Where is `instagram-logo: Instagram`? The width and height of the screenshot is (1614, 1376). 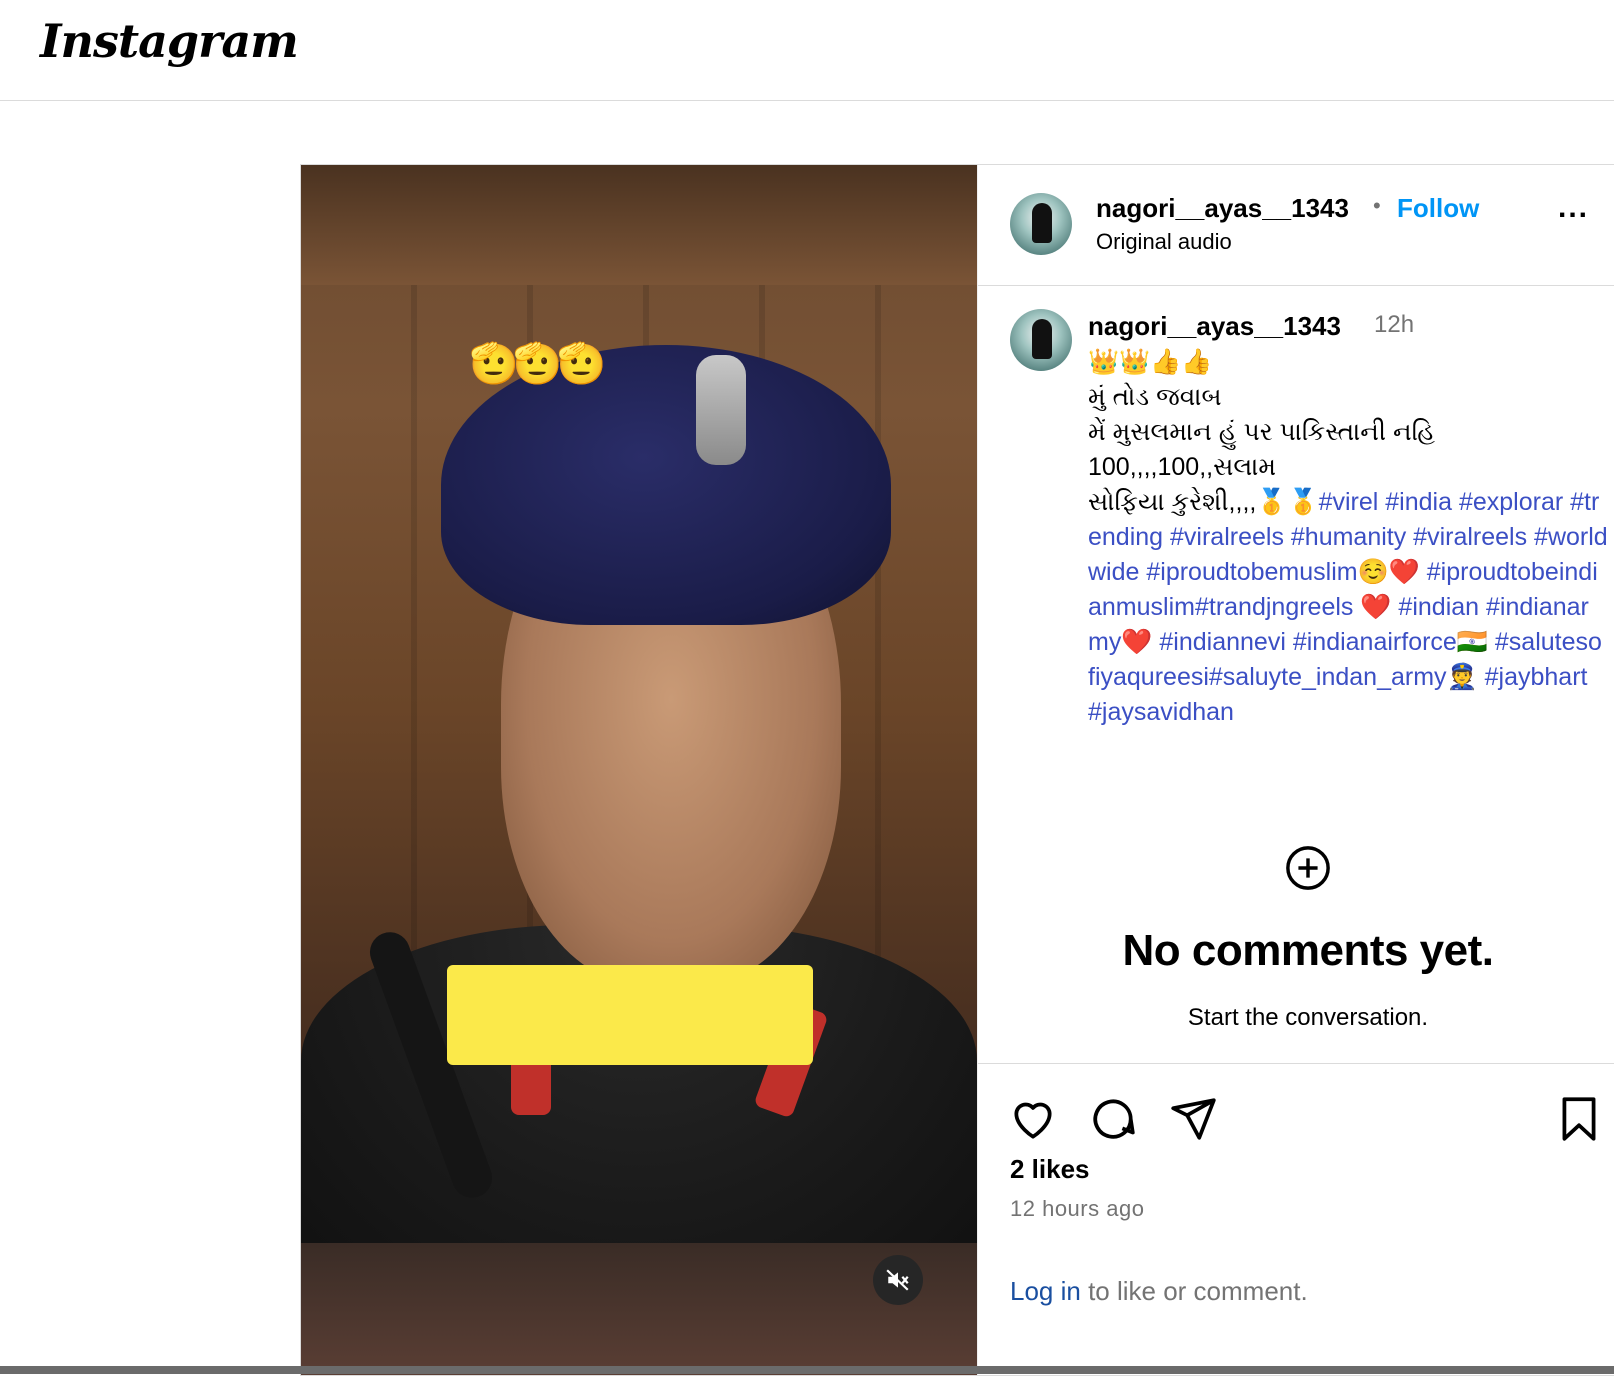
instagram-logo: Instagram is located at coordinates (169, 41).